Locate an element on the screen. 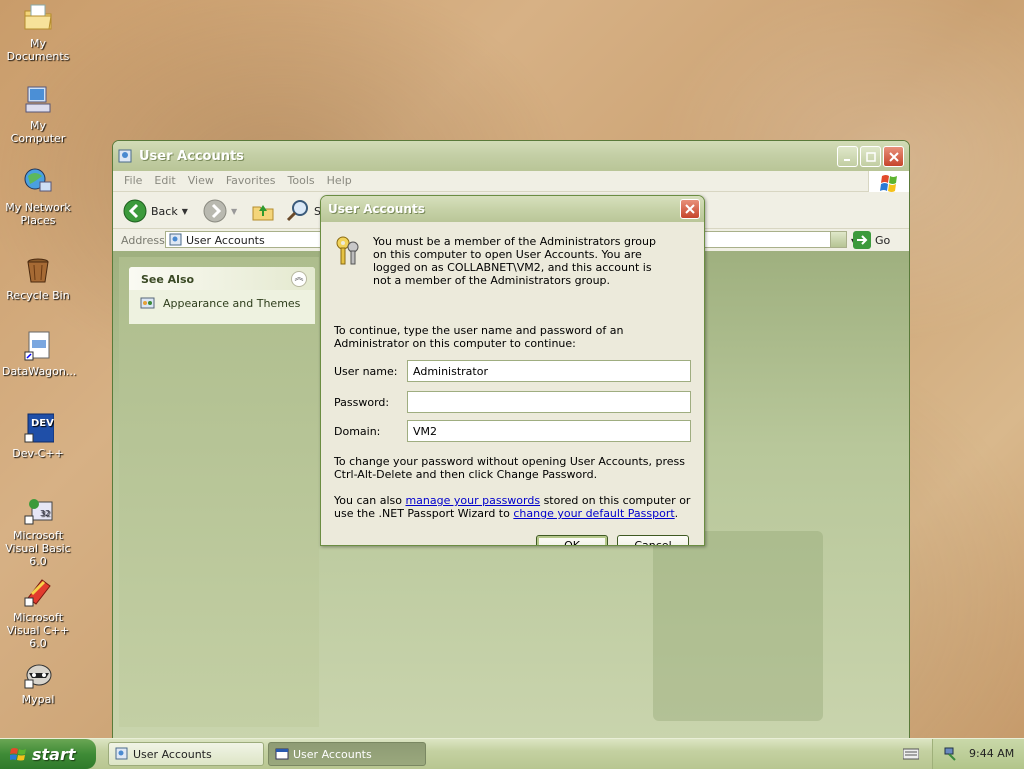 The width and height of the screenshot is (1024, 769). back-dropdown-icon: ▼ is located at coordinates (185, 211).